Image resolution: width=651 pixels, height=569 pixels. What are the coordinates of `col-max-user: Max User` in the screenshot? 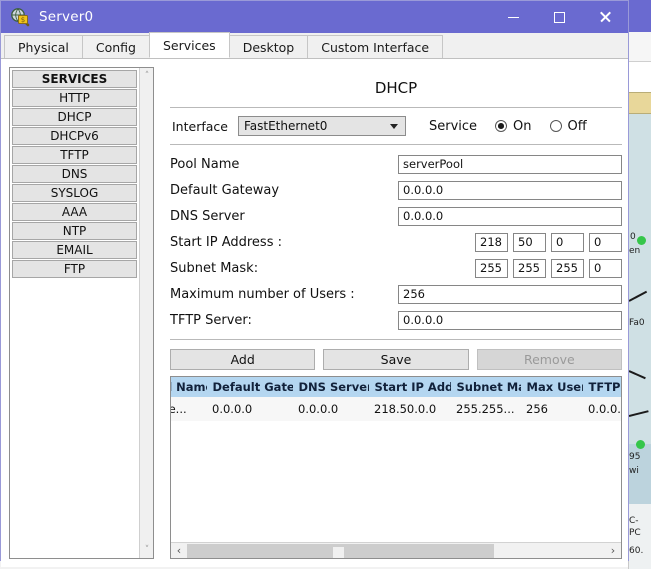 It's located at (552, 387).